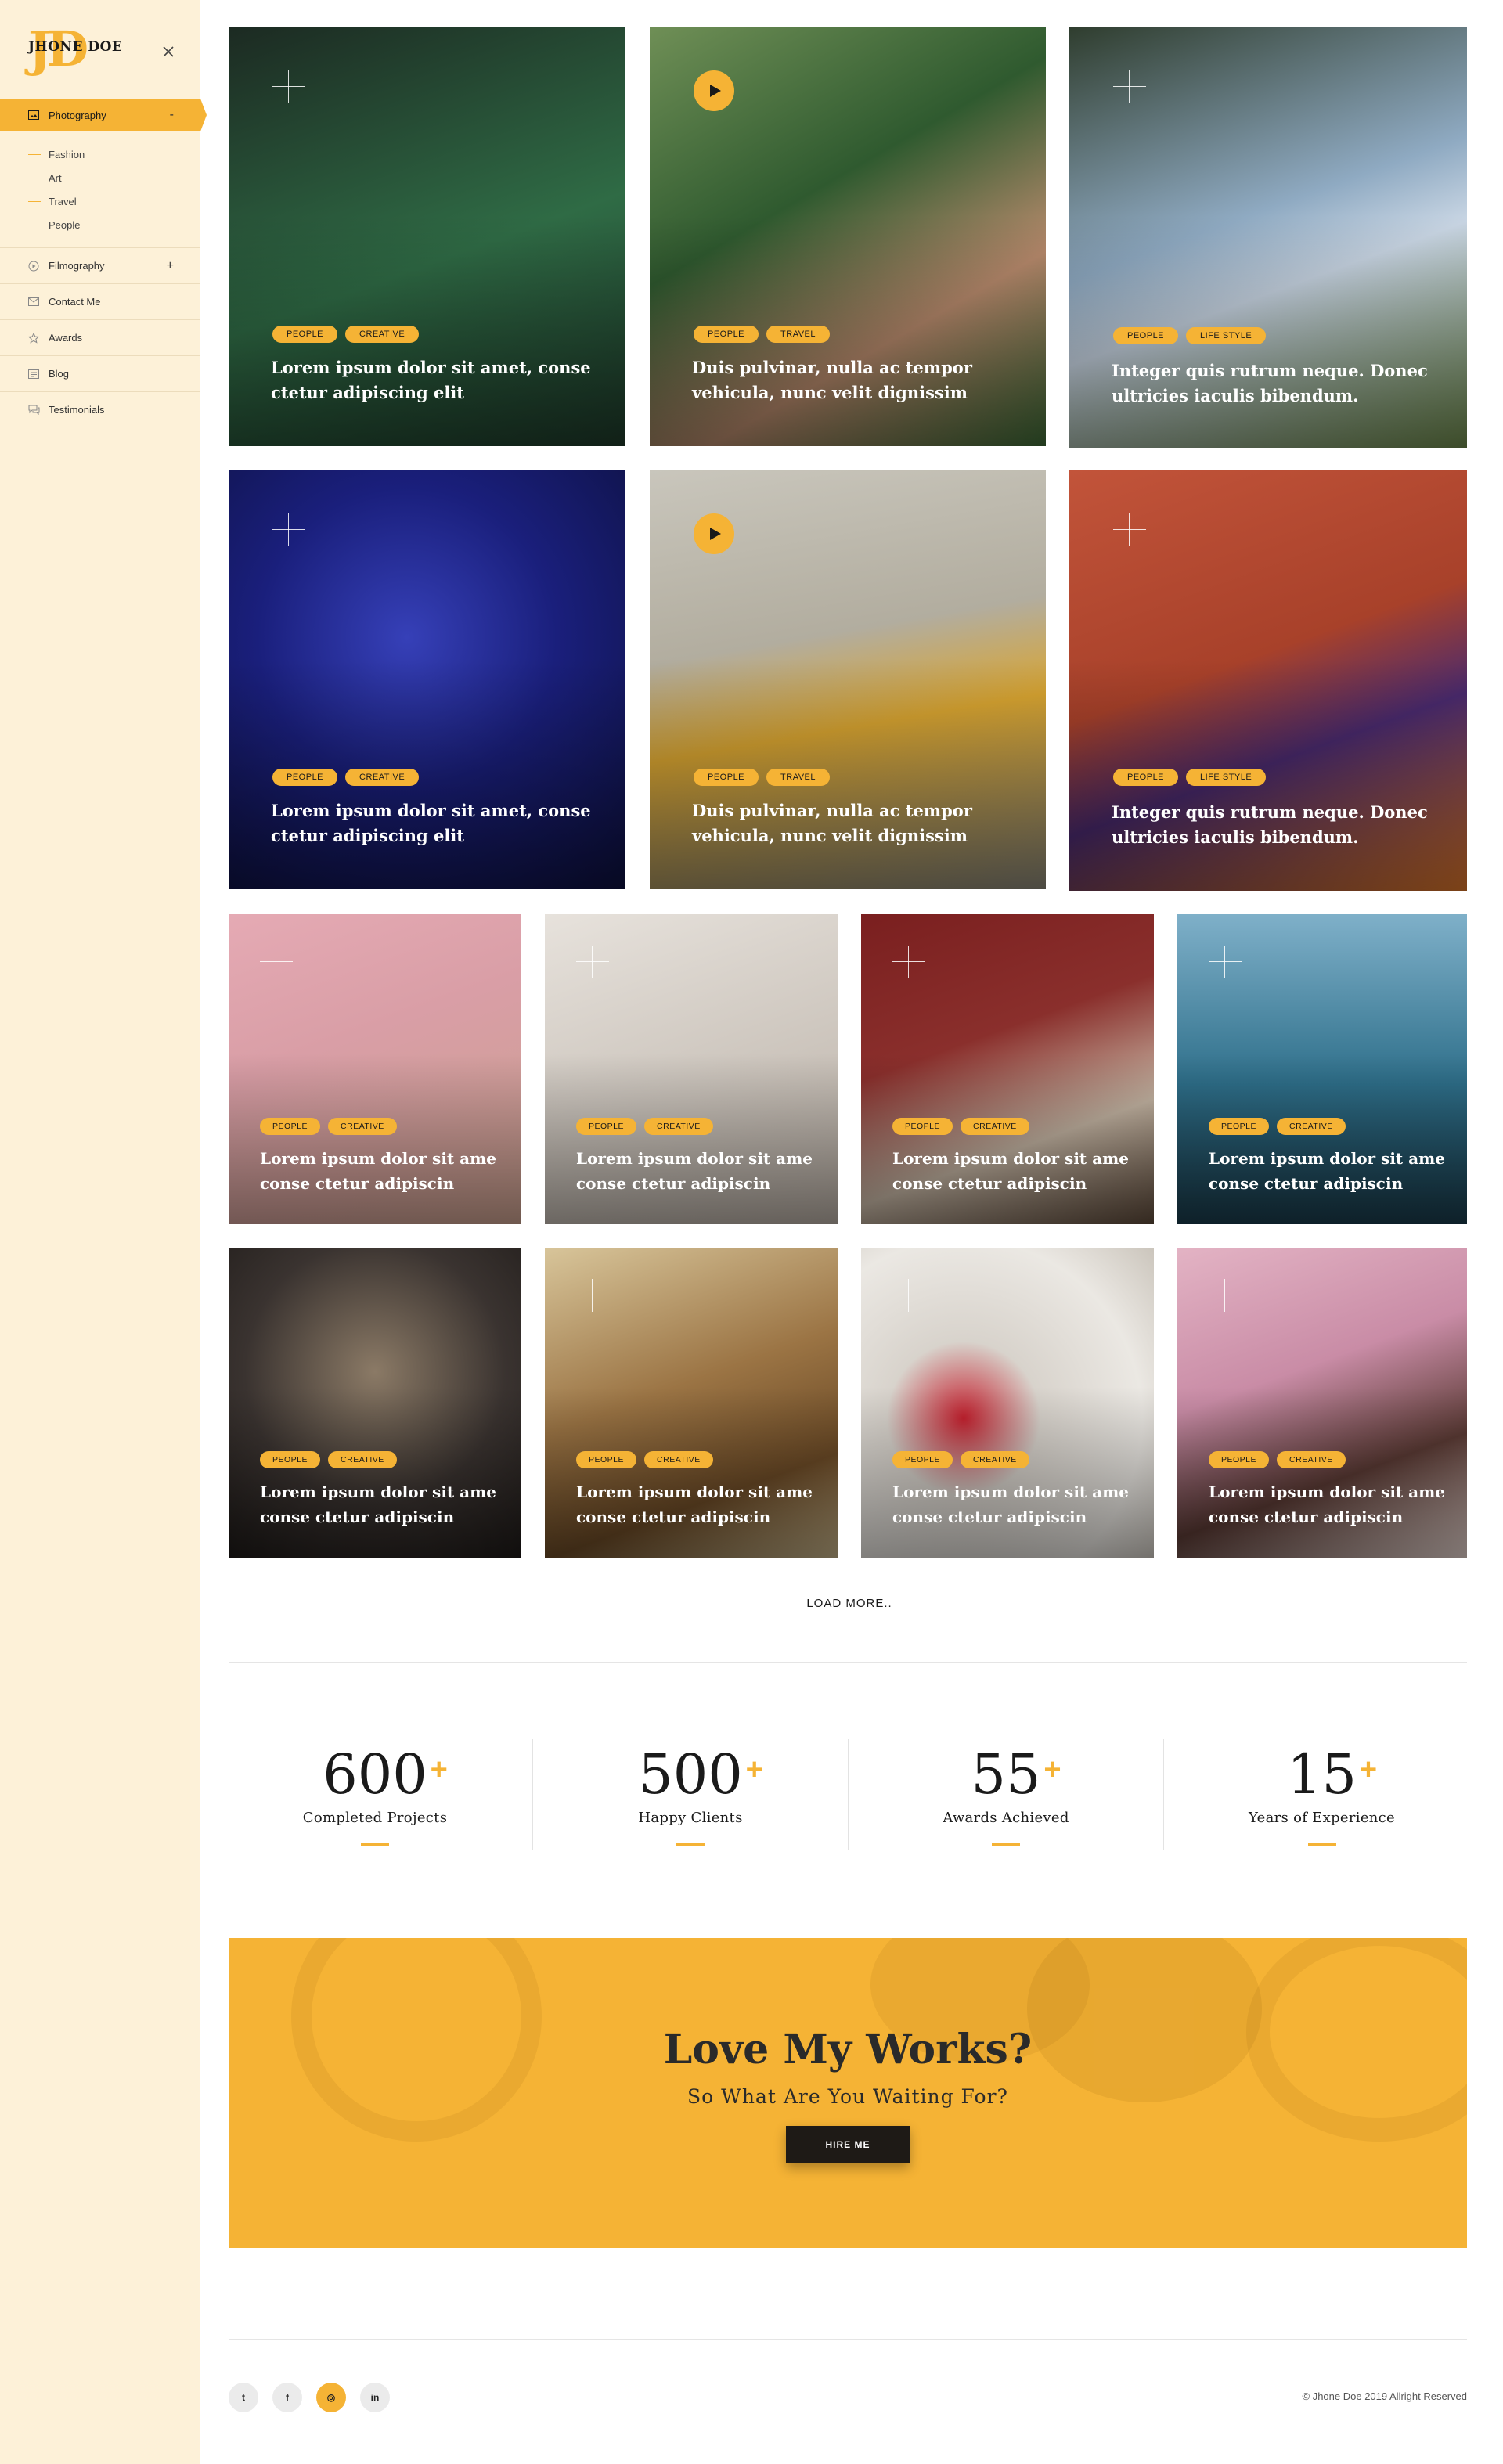  I want to click on stat-underline, so click(1321, 1844).